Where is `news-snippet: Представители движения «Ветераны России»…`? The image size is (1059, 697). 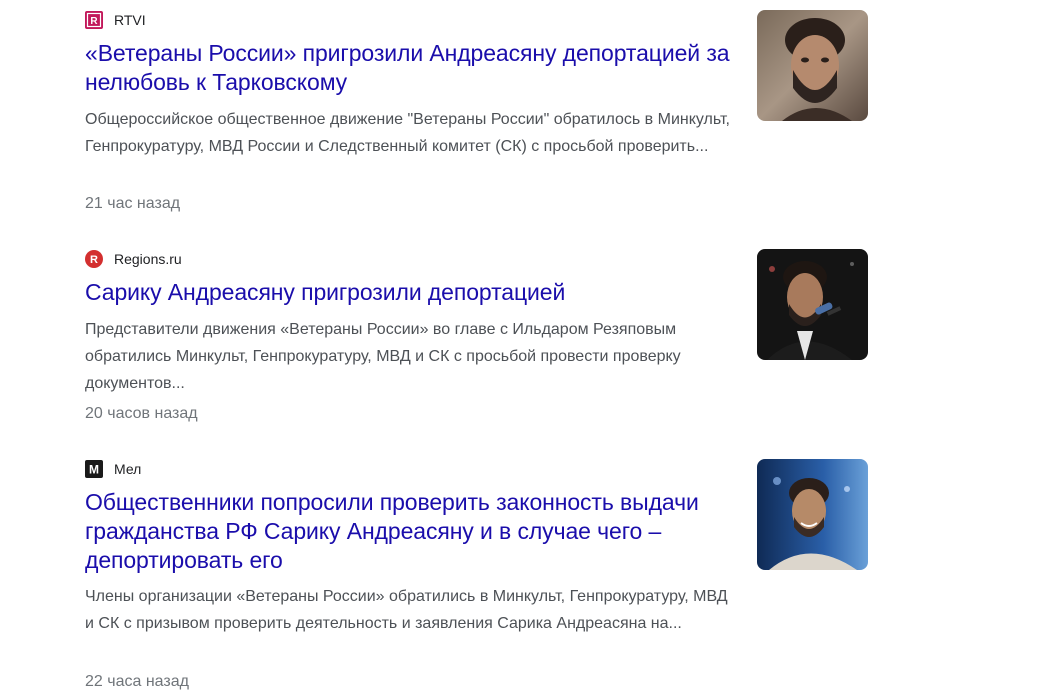 news-snippet: Представители движения «Ветераны России»… is located at coordinates (383, 356).